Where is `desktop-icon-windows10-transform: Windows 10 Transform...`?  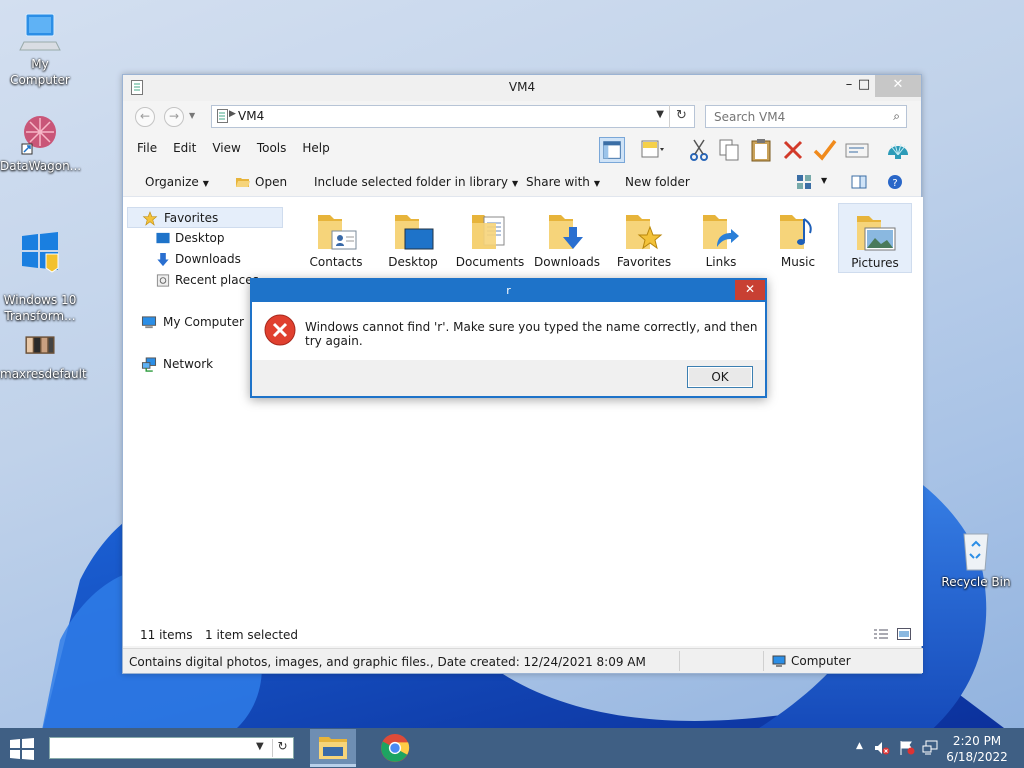
desktop-icon-windows10-transform: Windows 10 Transform... is located at coordinates (40, 269).